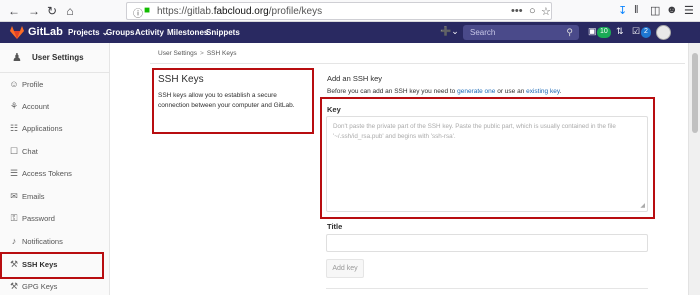 This screenshot has width=700, height=298. I want to click on key-icon: ⚒, so click(14, 286).